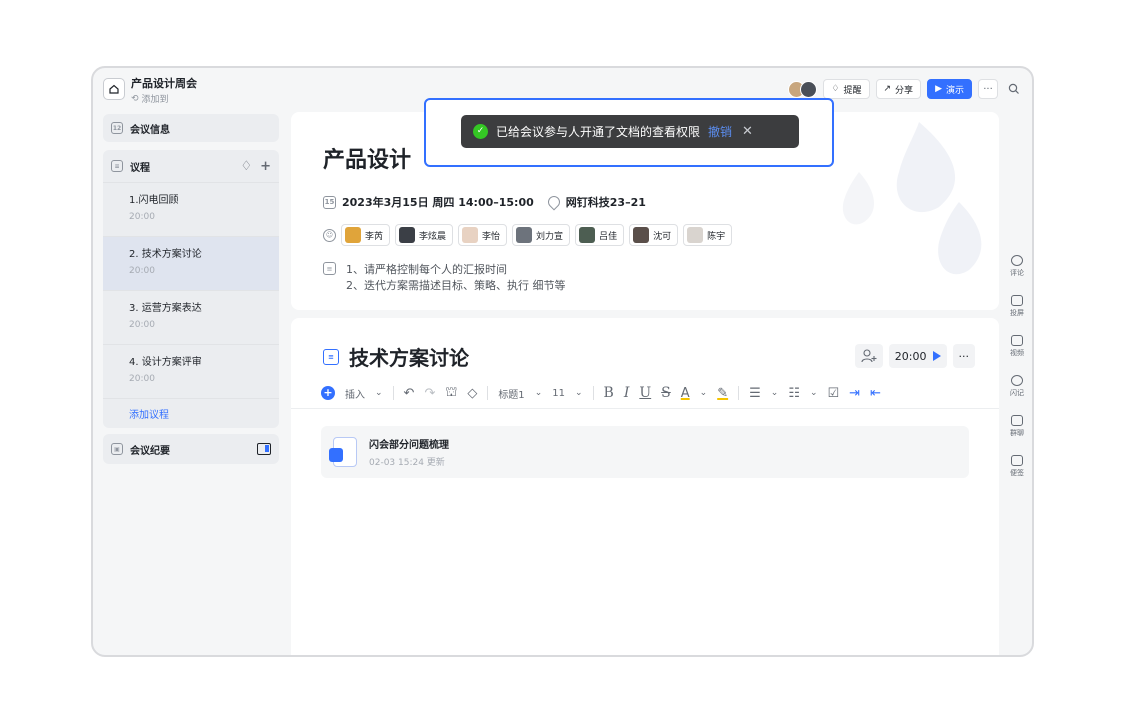  I want to click on remind-button: ♢ 提醒, so click(846, 89).